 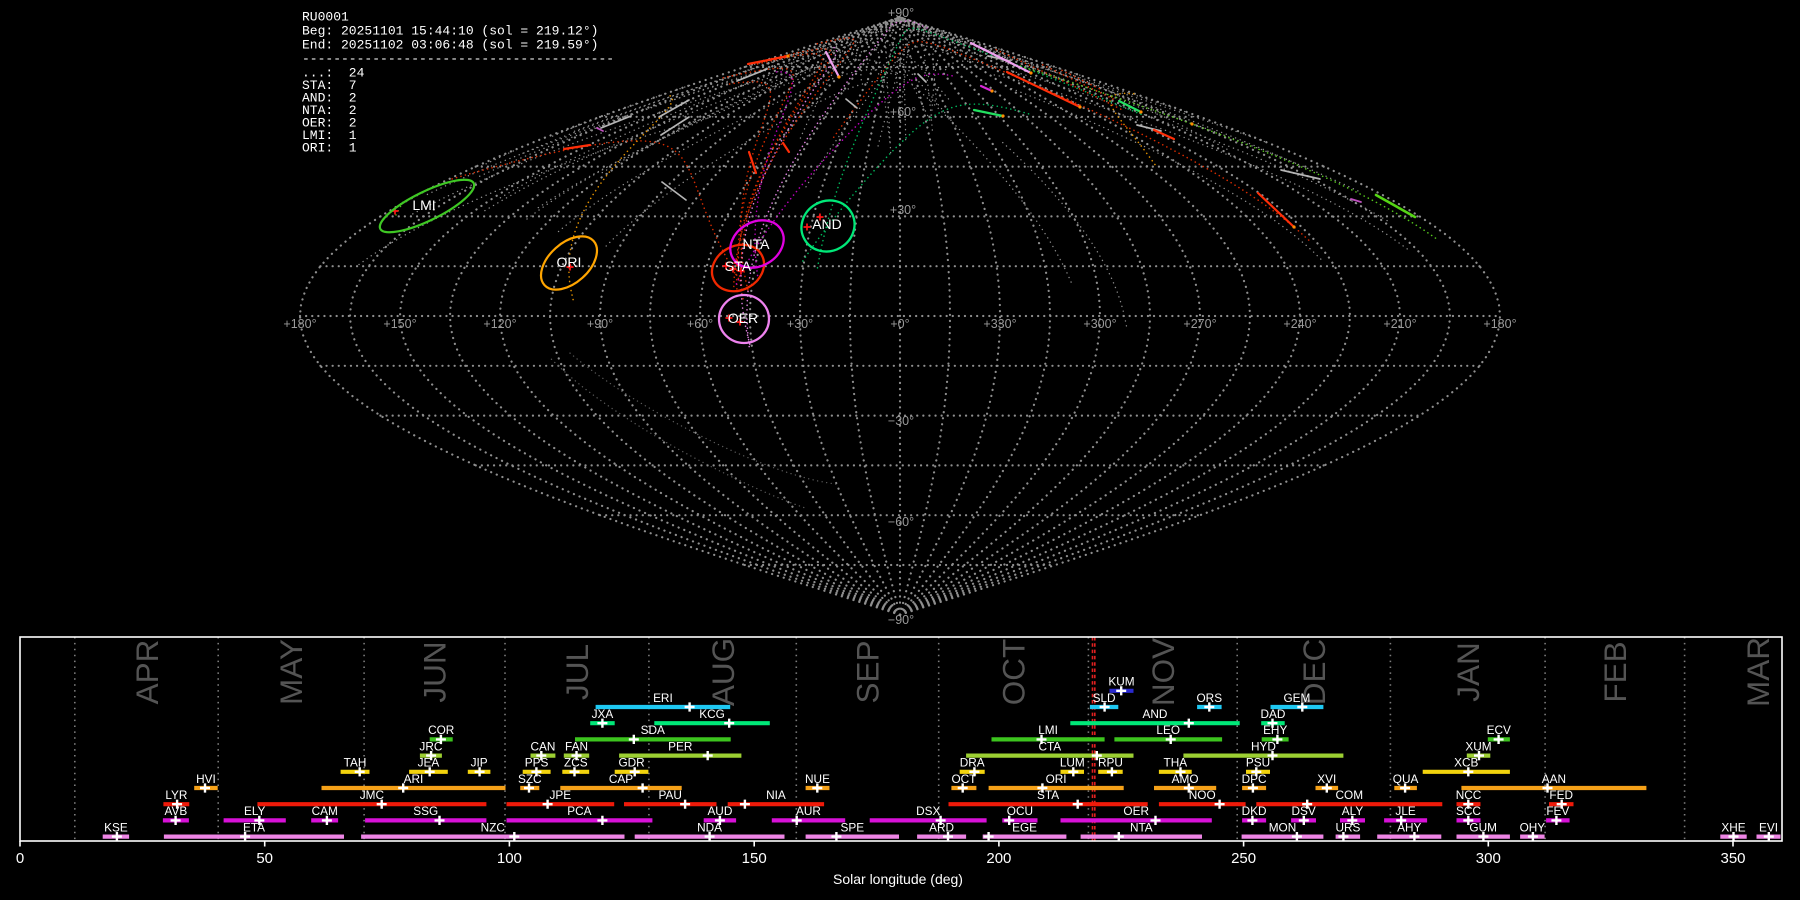 I want to click on svg-text: ORS, so click(x=1210, y=698).